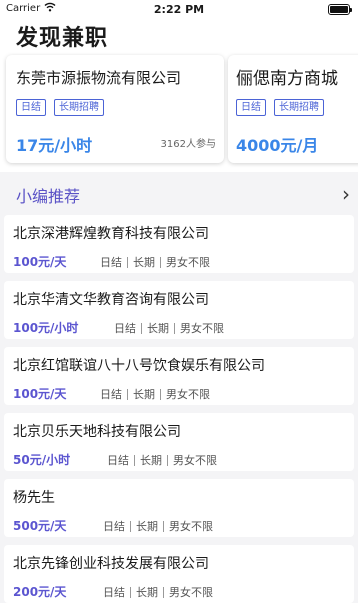 Image resolution: width=358 pixels, height=603 pixels. What do you see at coordinates (188, 144) in the screenshot?
I see `featured-participants: 3162人参与` at bounding box center [188, 144].